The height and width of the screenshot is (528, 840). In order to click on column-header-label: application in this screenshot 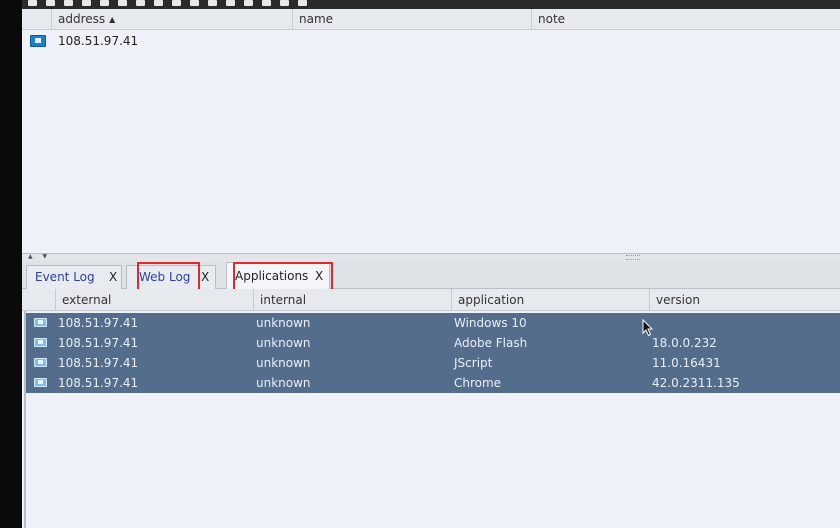, I will do `click(491, 300)`.